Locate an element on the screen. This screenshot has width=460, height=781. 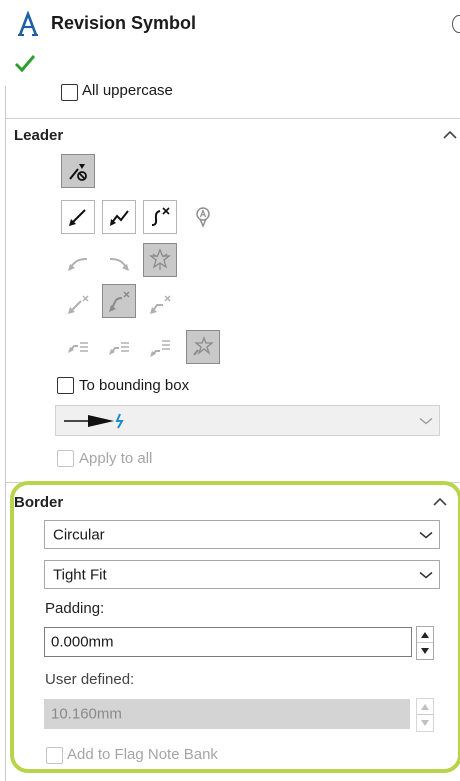
leader-right-icon is located at coordinates (119, 264).